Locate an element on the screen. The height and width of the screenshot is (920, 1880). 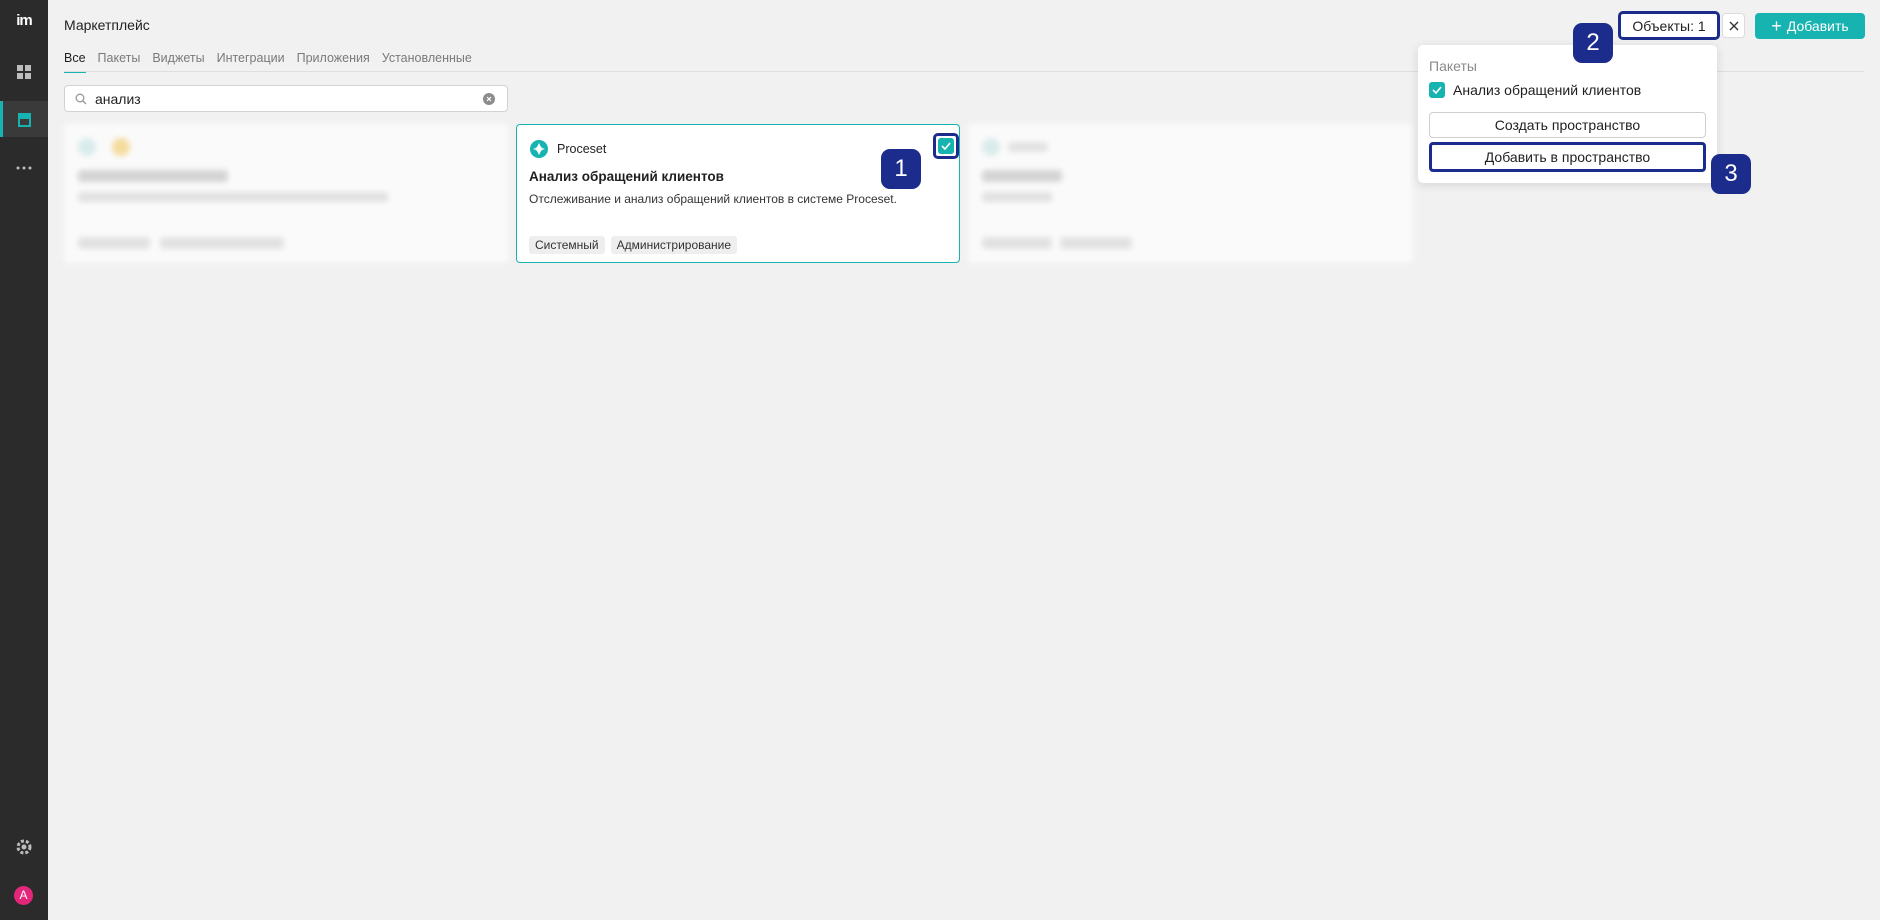
step-badge-2: 2 is located at coordinates (1593, 43).